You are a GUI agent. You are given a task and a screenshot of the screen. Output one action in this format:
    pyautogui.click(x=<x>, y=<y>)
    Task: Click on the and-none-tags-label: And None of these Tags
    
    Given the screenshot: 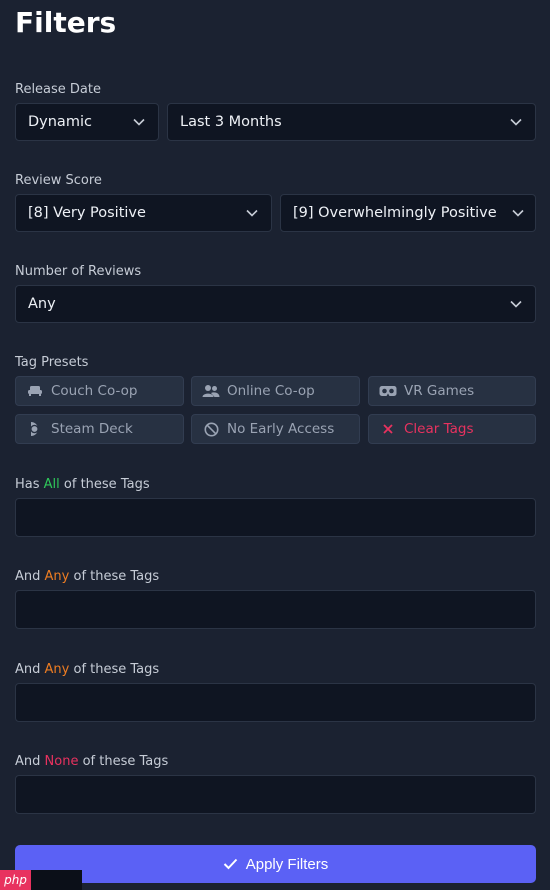 What is the action you would take?
    pyautogui.click(x=91, y=761)
    